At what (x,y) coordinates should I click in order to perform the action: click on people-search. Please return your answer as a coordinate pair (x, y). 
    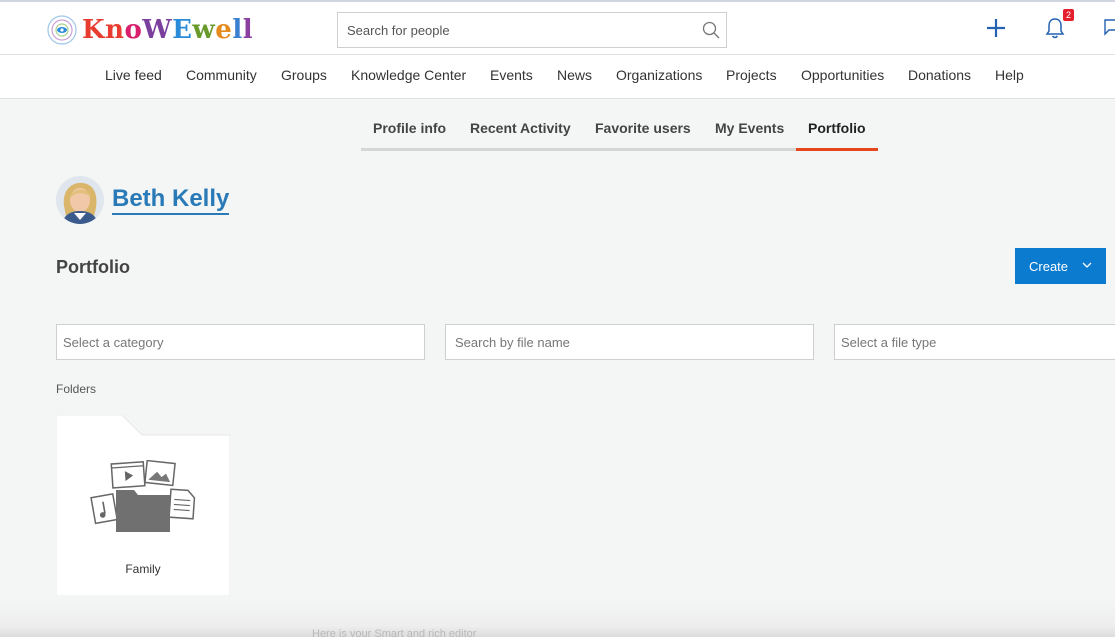
    Looking at the image, I should click on (532, 30).